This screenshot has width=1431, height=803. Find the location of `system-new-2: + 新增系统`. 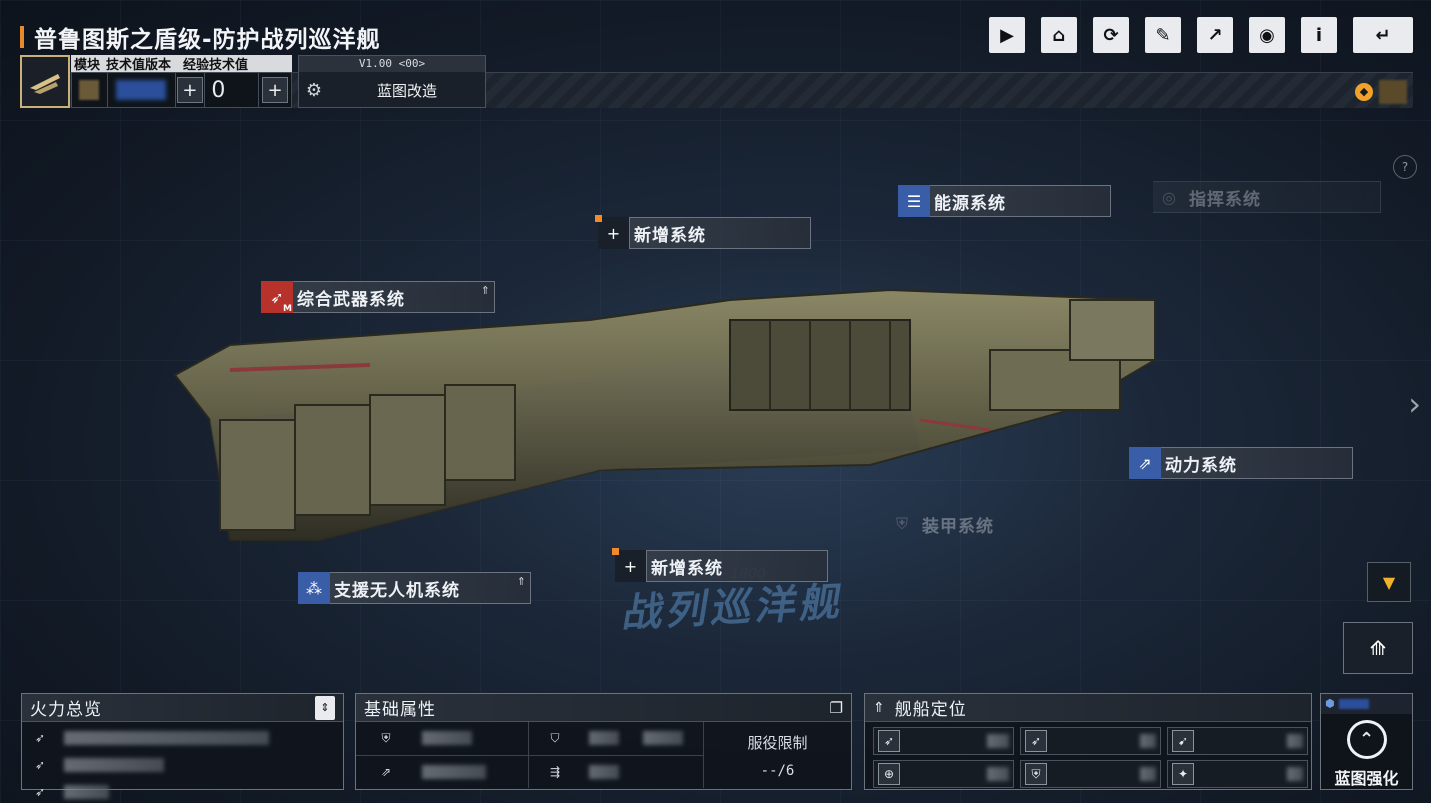

system-new-2: + 新增系统 is located at coordinates (720, 565).